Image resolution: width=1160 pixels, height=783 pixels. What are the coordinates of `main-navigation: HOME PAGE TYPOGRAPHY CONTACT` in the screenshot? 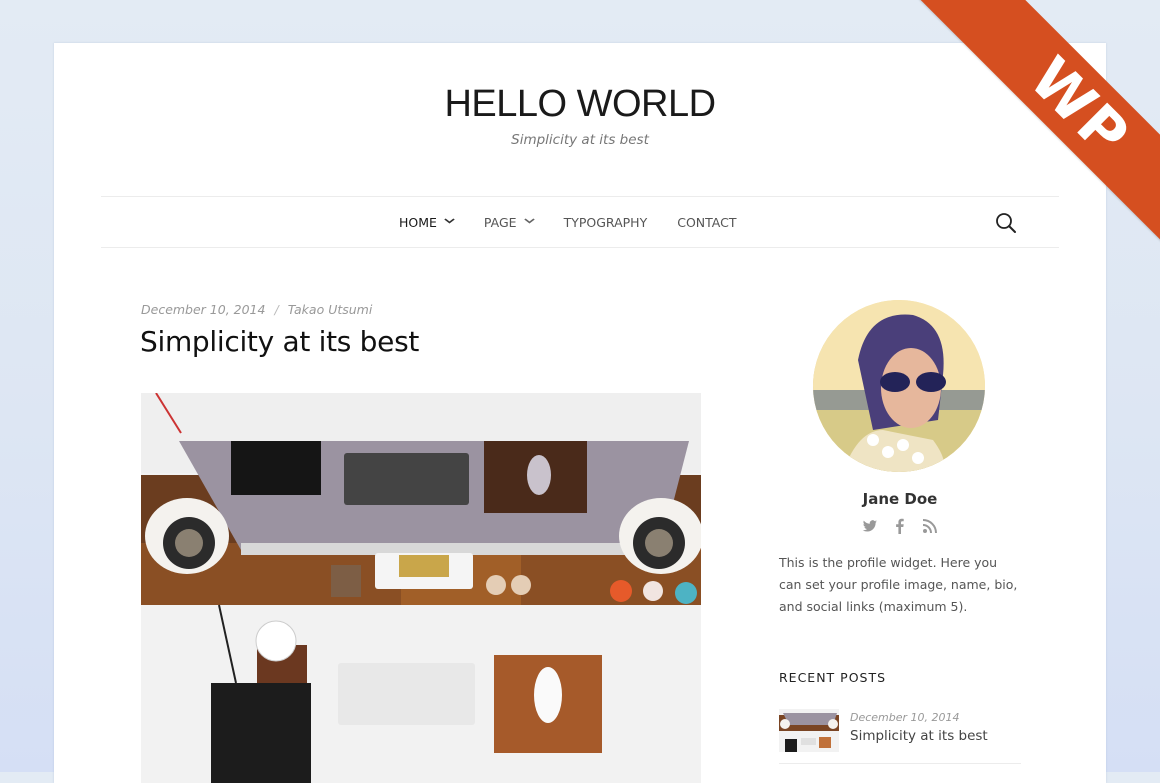 It's located at (580, 222).